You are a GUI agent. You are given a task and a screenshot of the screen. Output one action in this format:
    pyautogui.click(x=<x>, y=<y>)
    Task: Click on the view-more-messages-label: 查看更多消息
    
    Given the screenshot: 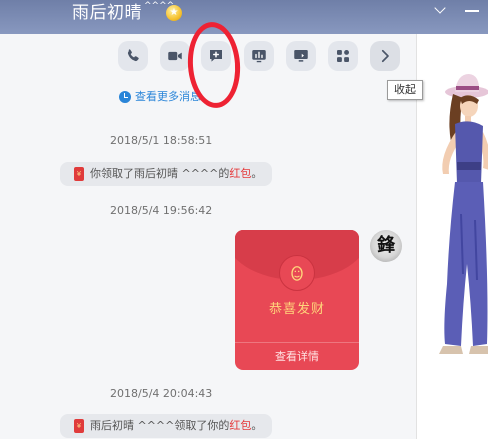 What is the action you would take?
    pyautogui.click(x=168, y=96)
    